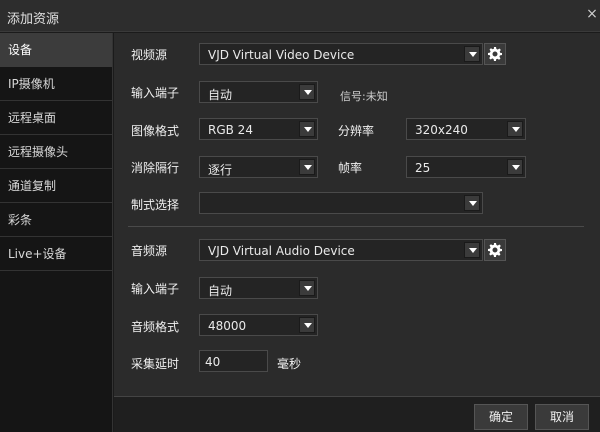 The image size is (600, 432). What do you see at coordinates (364, 96) in the screenshot?
I see `signal-status: 信号:未知` at bounding box center [364, 96].